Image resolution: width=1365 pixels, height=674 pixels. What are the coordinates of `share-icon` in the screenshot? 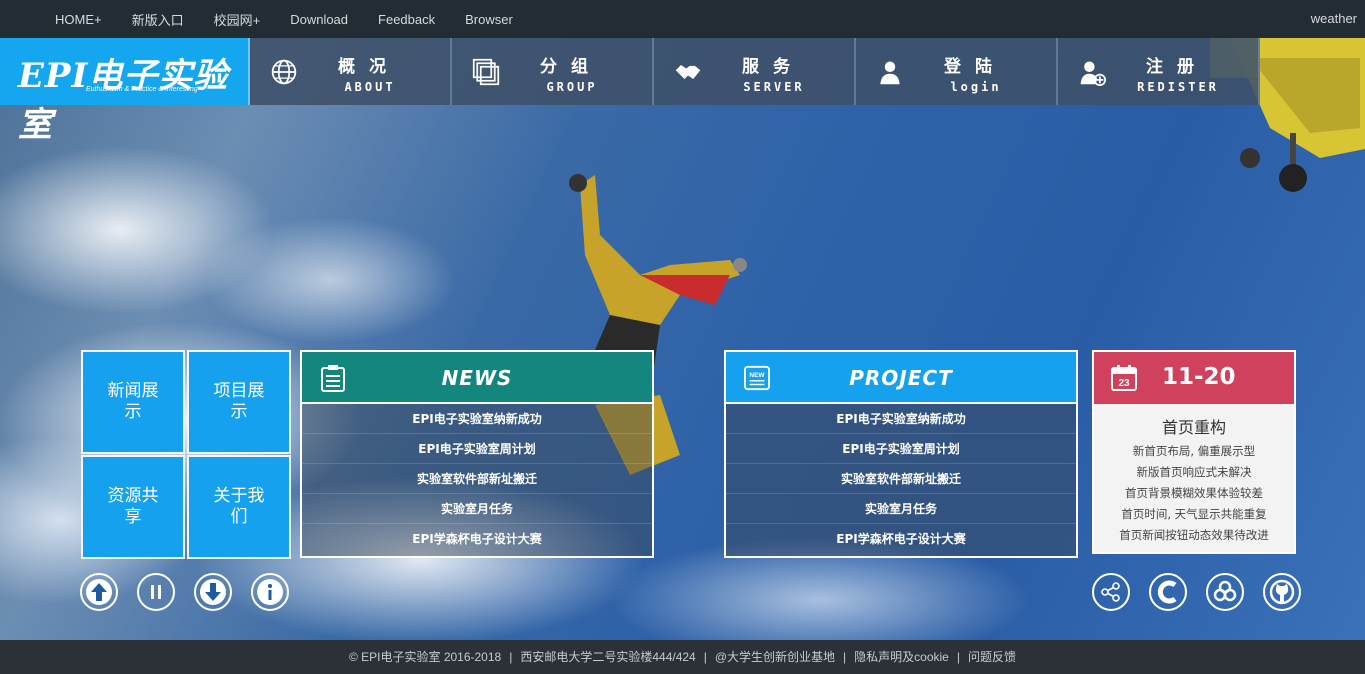 It's located at (1110, 592).